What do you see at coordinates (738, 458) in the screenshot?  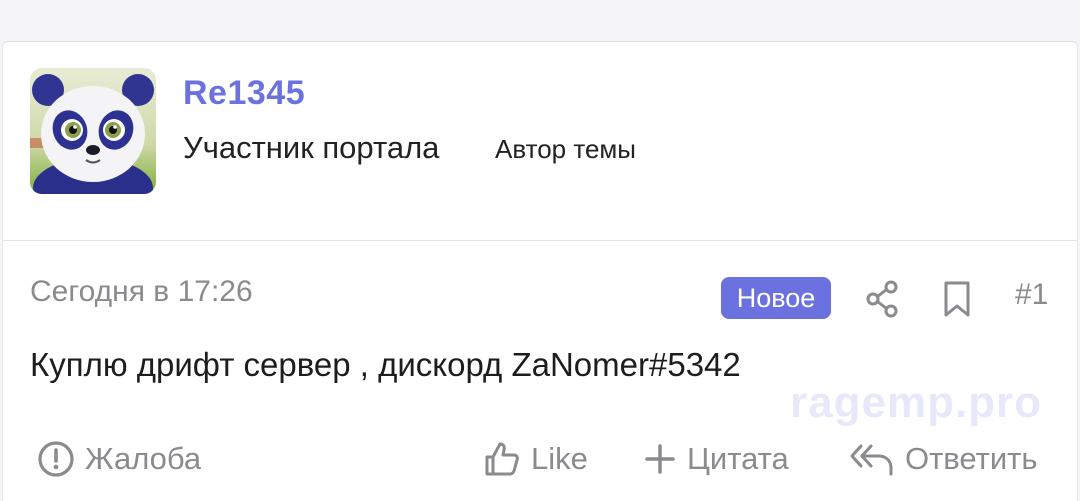 I see `quote-label: Цитата` at bounding box center [738, 458].